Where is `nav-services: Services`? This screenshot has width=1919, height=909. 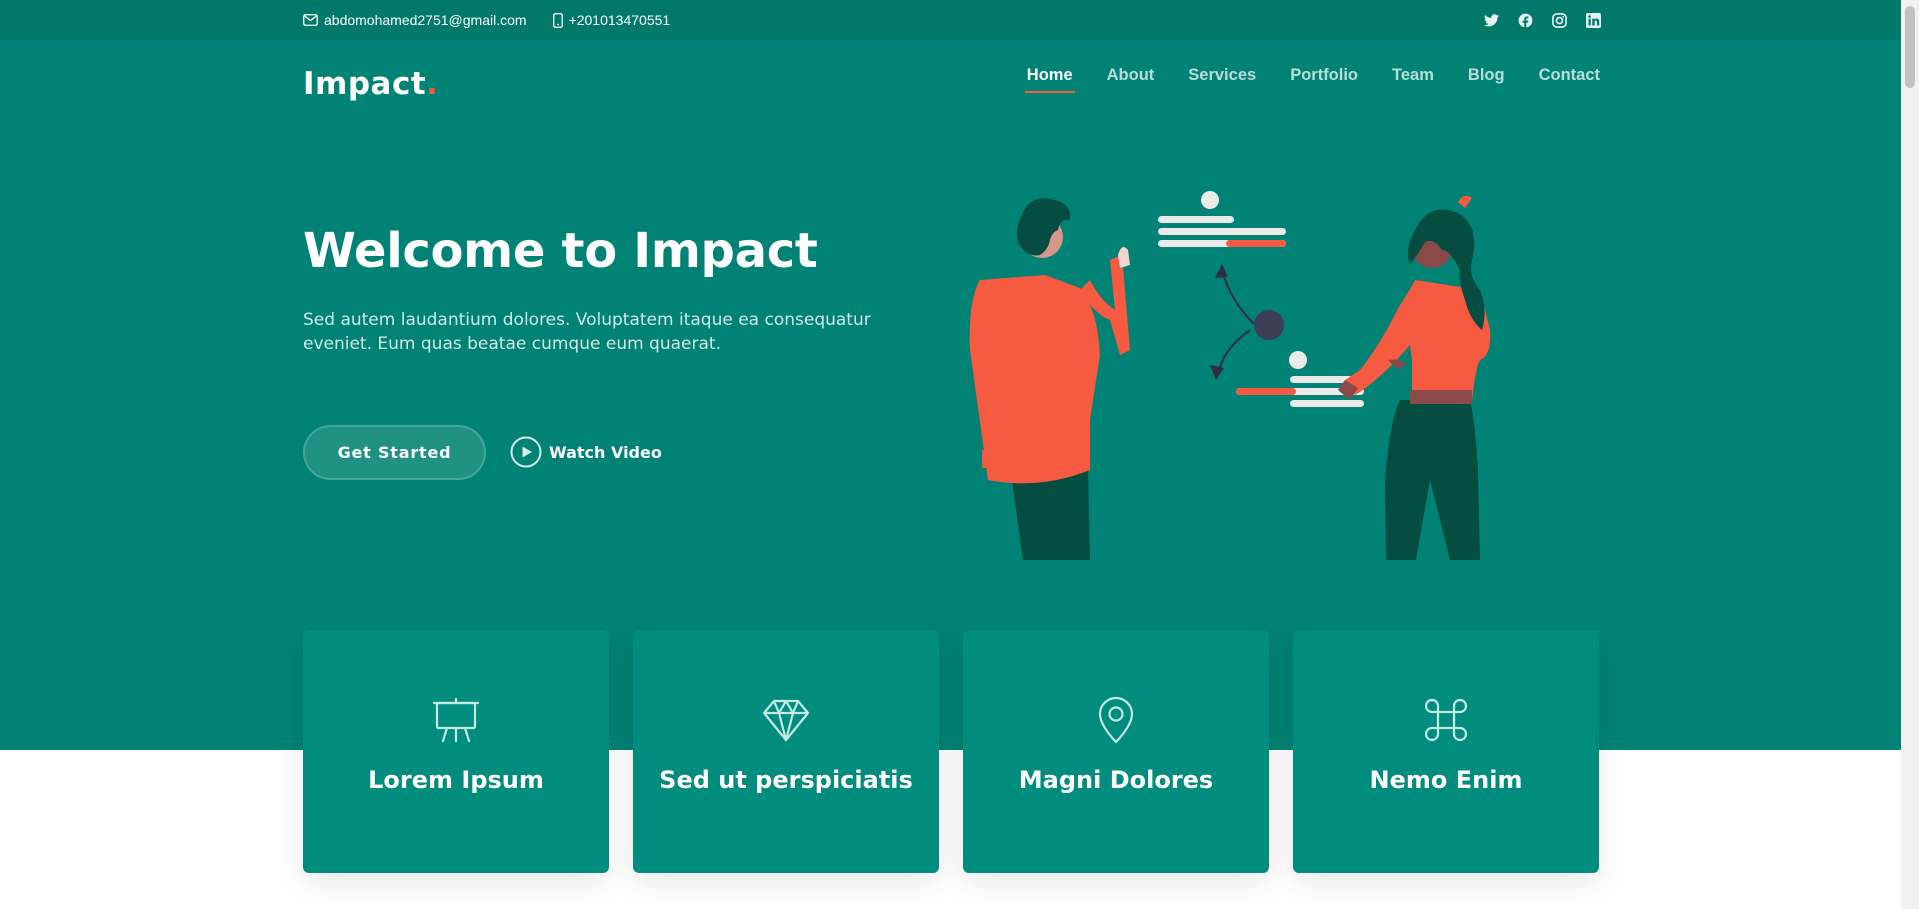
nav-services: Services is located at coordinates (1222, 79).